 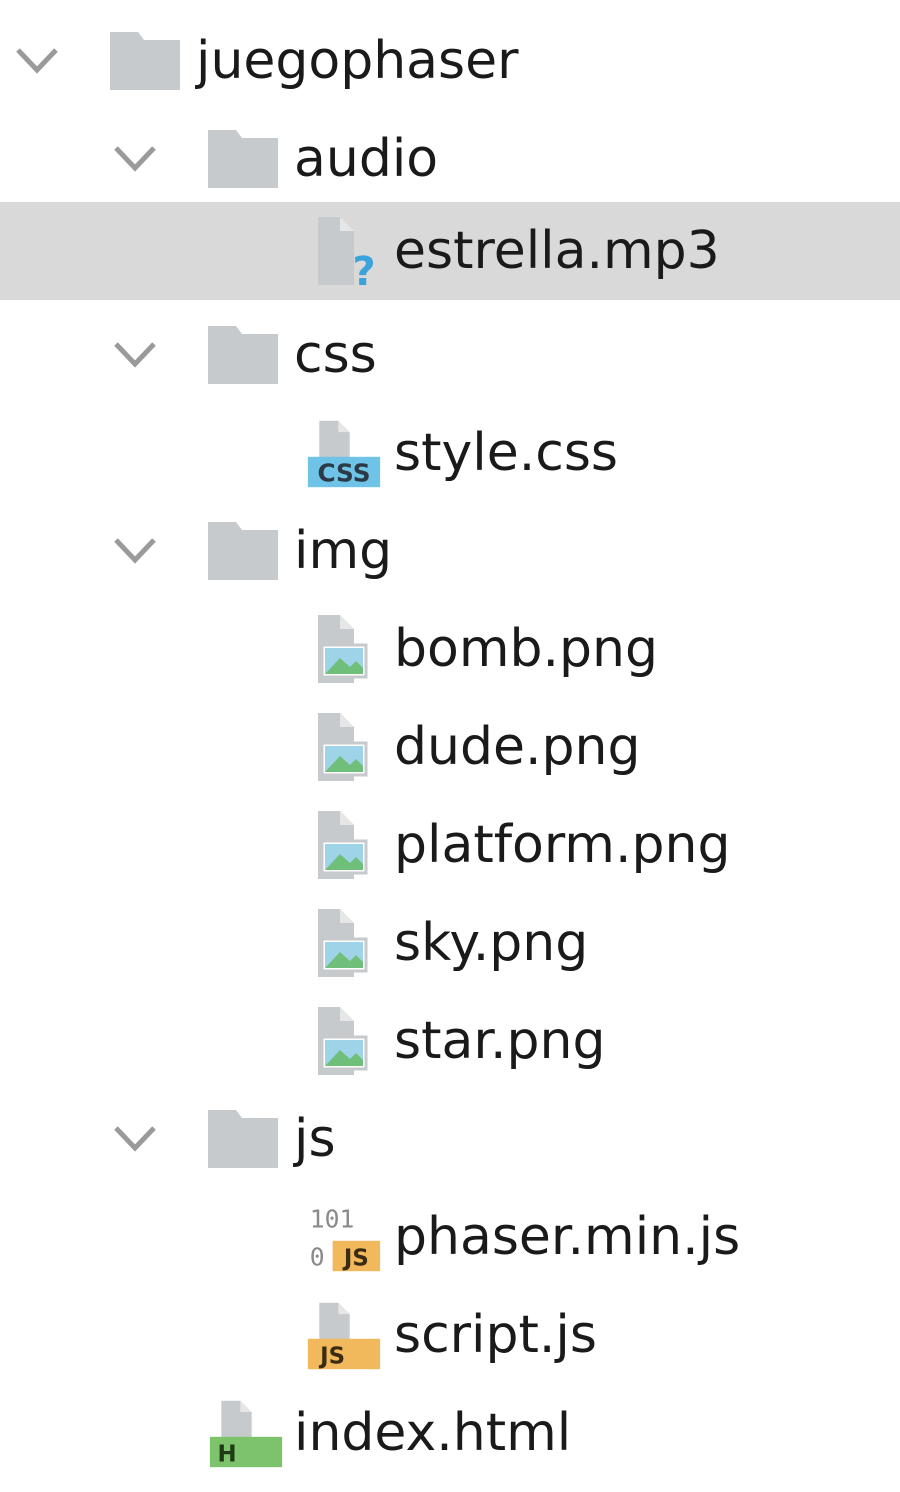 I want to click on tree-item-sky-png: sky.png, so click(x=450, y=943).